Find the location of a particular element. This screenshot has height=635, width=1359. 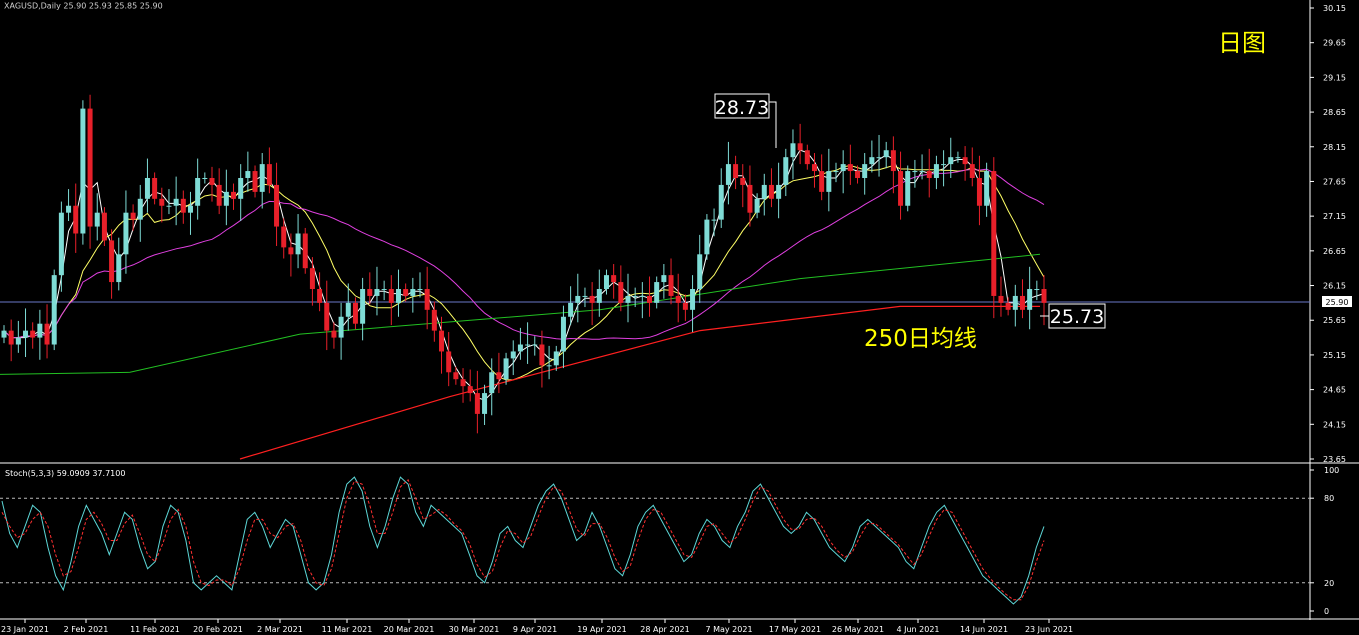

time-tick-label: 23 Jan 2021 is located at coordinates (25, 629).